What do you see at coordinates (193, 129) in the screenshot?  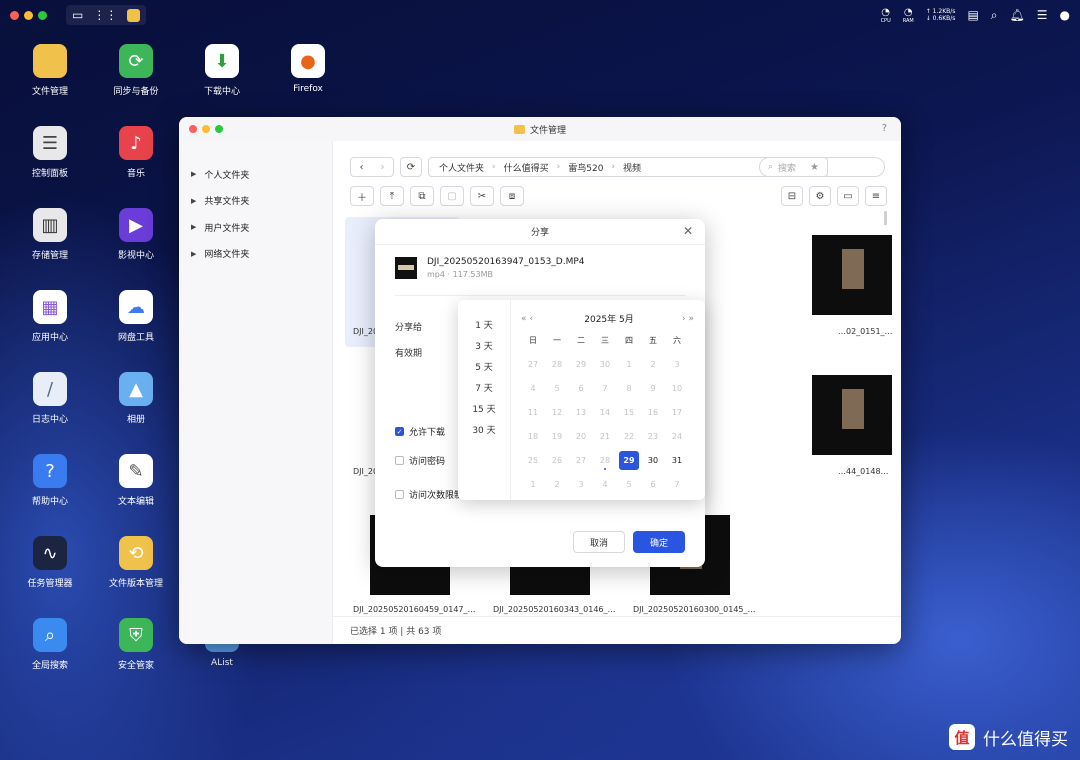 I see `window-close-icon` at bounding box center [193, 129].